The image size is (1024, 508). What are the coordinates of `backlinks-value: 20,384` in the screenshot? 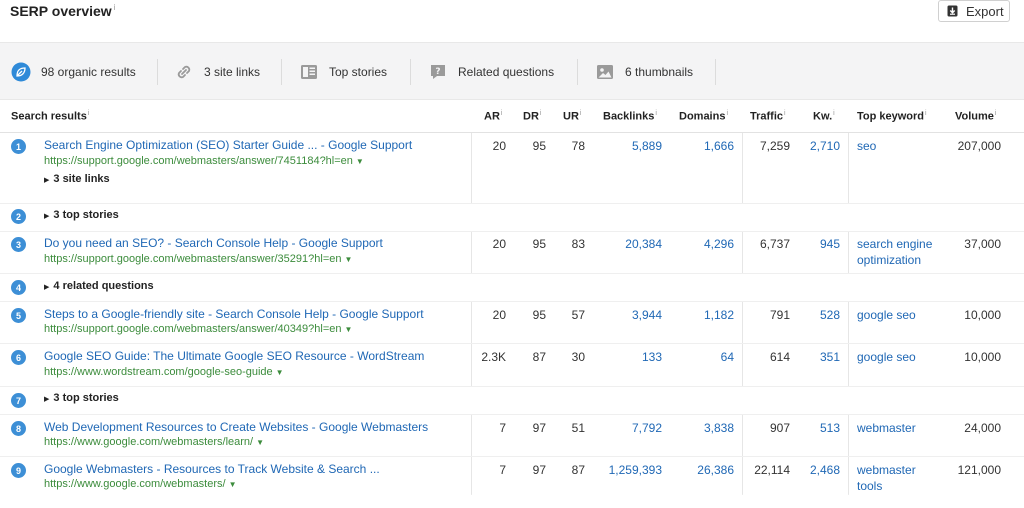 It's located at (643, 244).